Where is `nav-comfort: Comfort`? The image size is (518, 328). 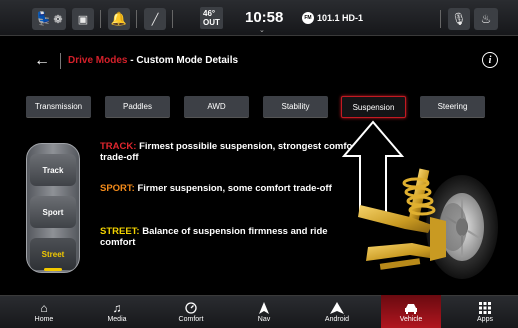
nav-comfort: Comfort is located at coordinates (191, 311).